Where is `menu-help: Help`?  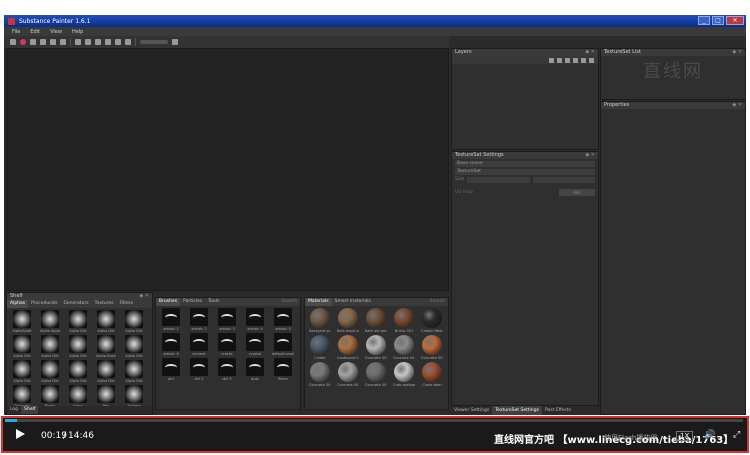
menu-help: Help is located at coordinates (77, 32).